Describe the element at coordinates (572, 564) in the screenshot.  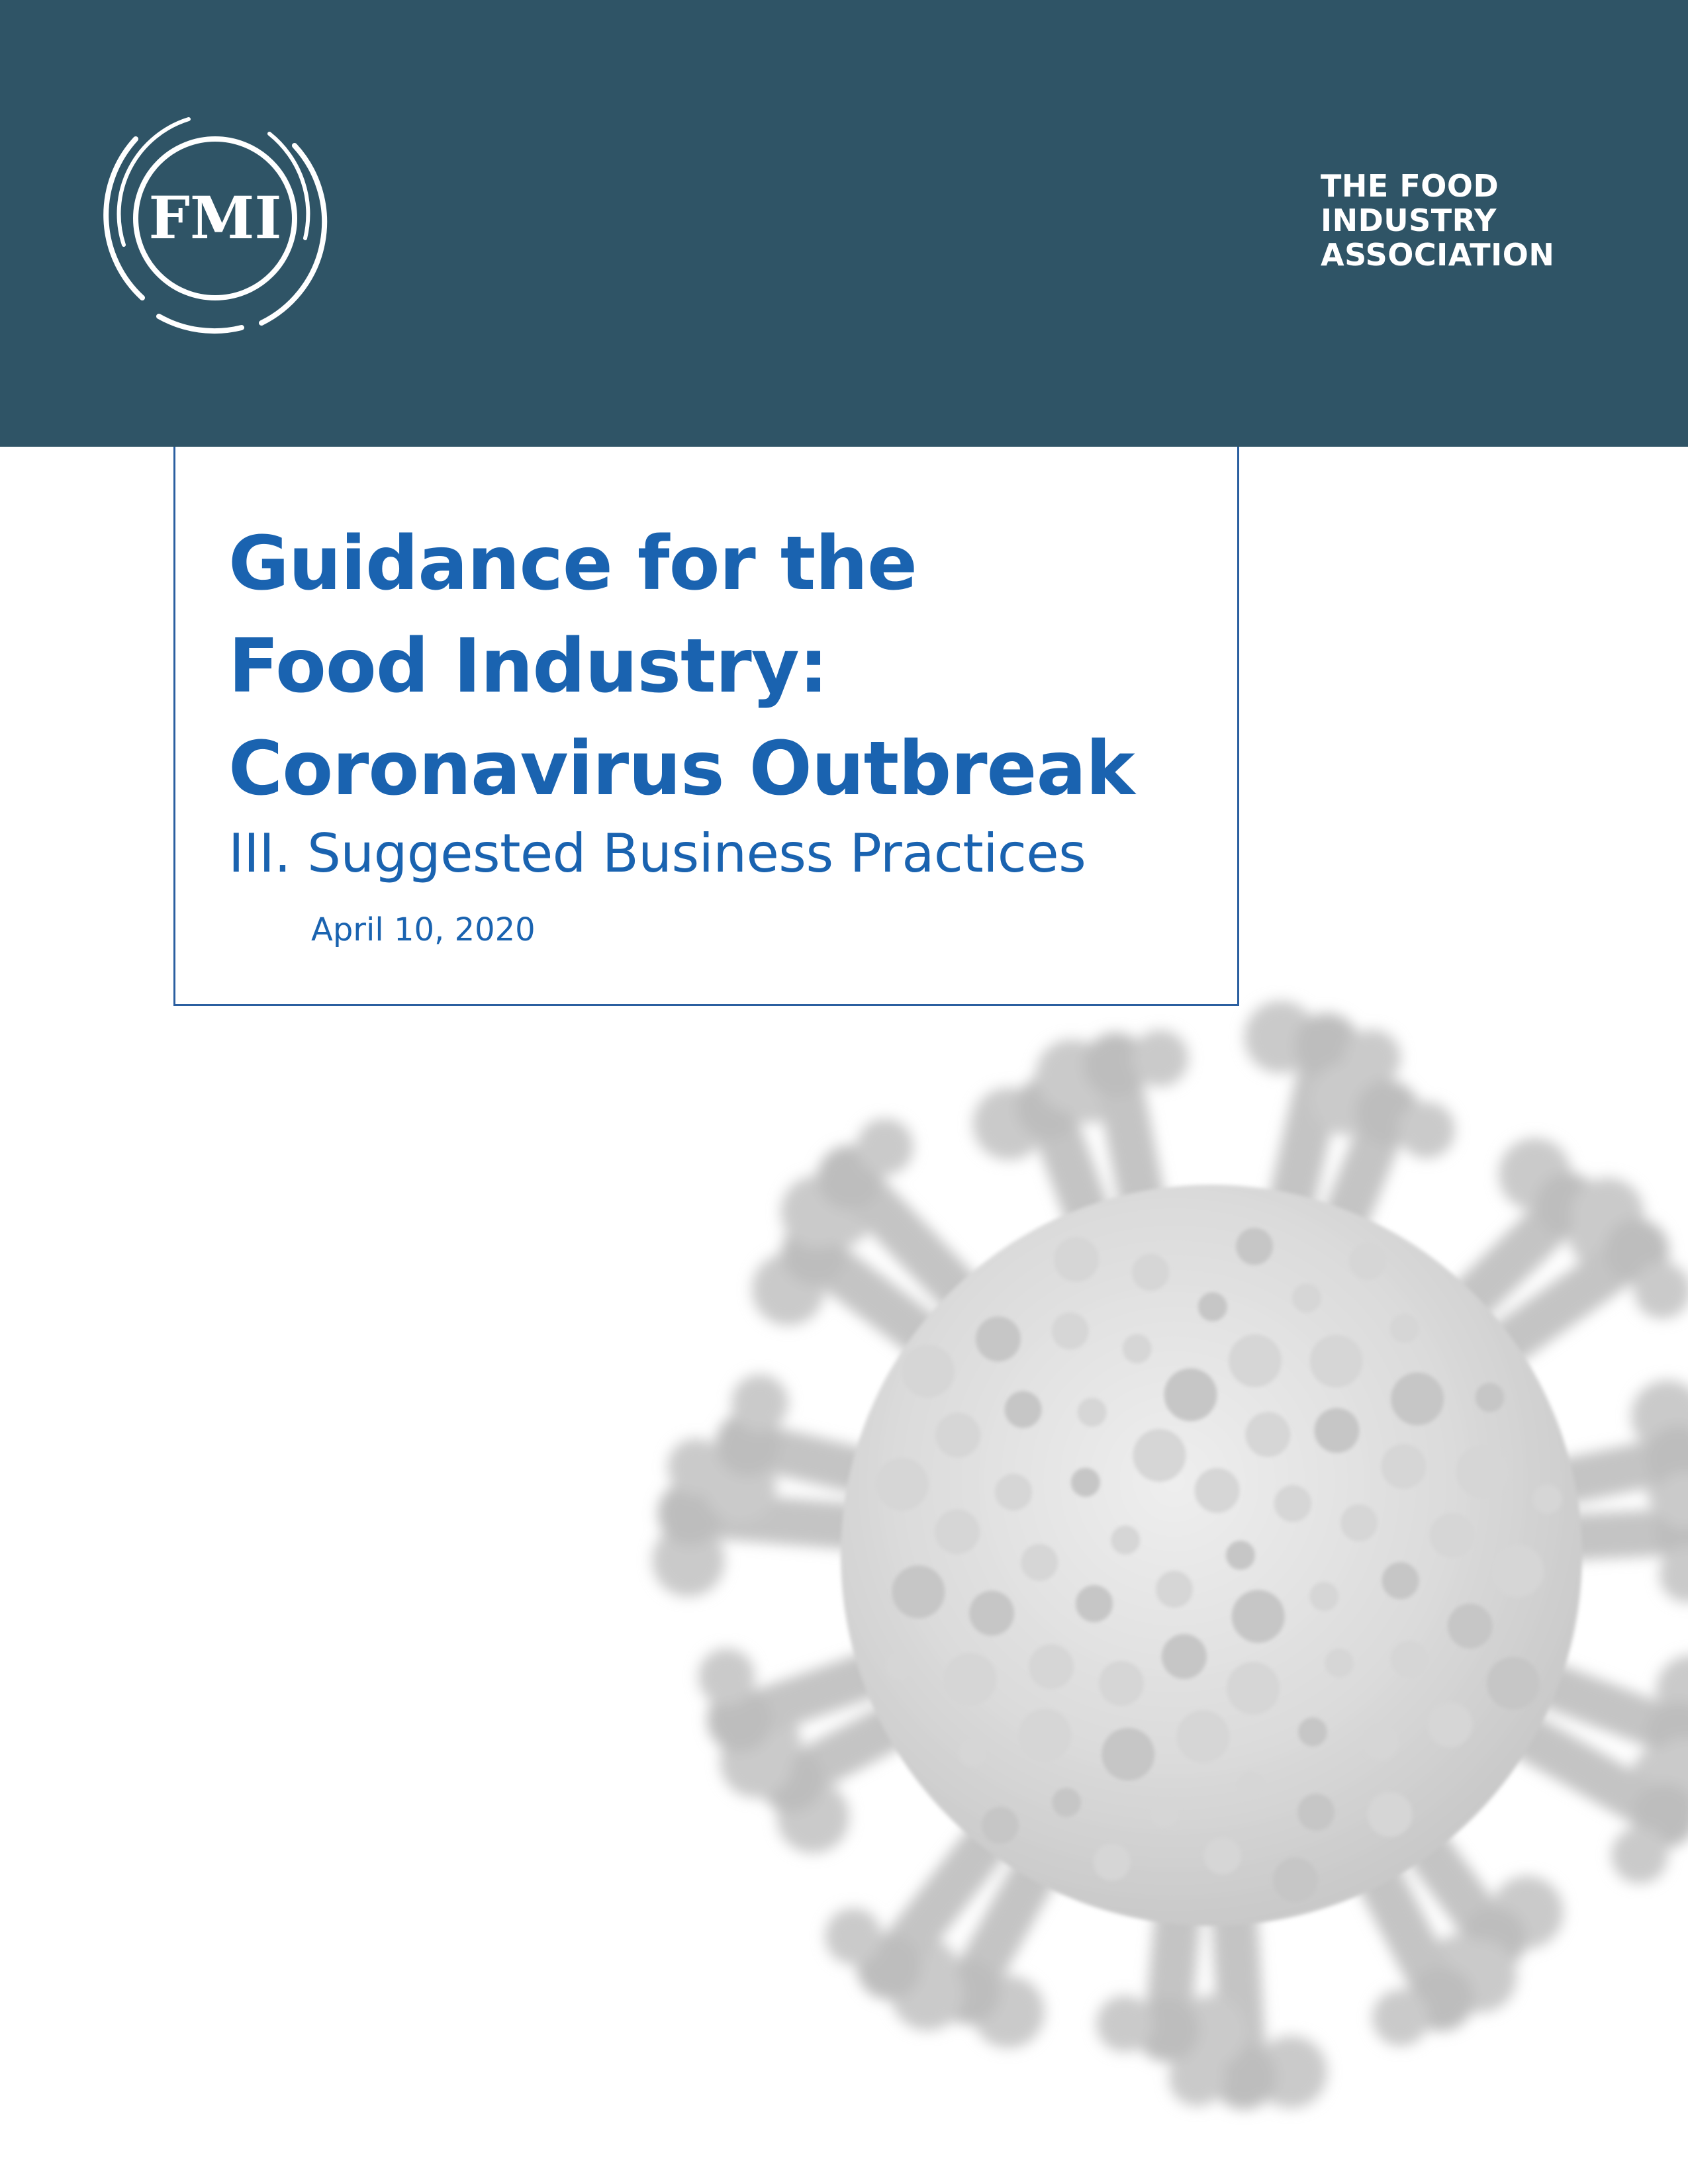
I see `title-line-1: Guidance for the` at that location.